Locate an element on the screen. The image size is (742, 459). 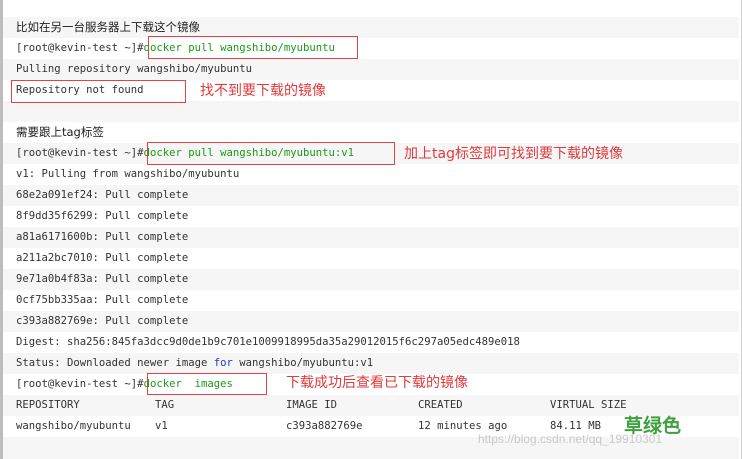
terminal-line: c393a882769e: Pull complete is located at coordinates (371, 321).